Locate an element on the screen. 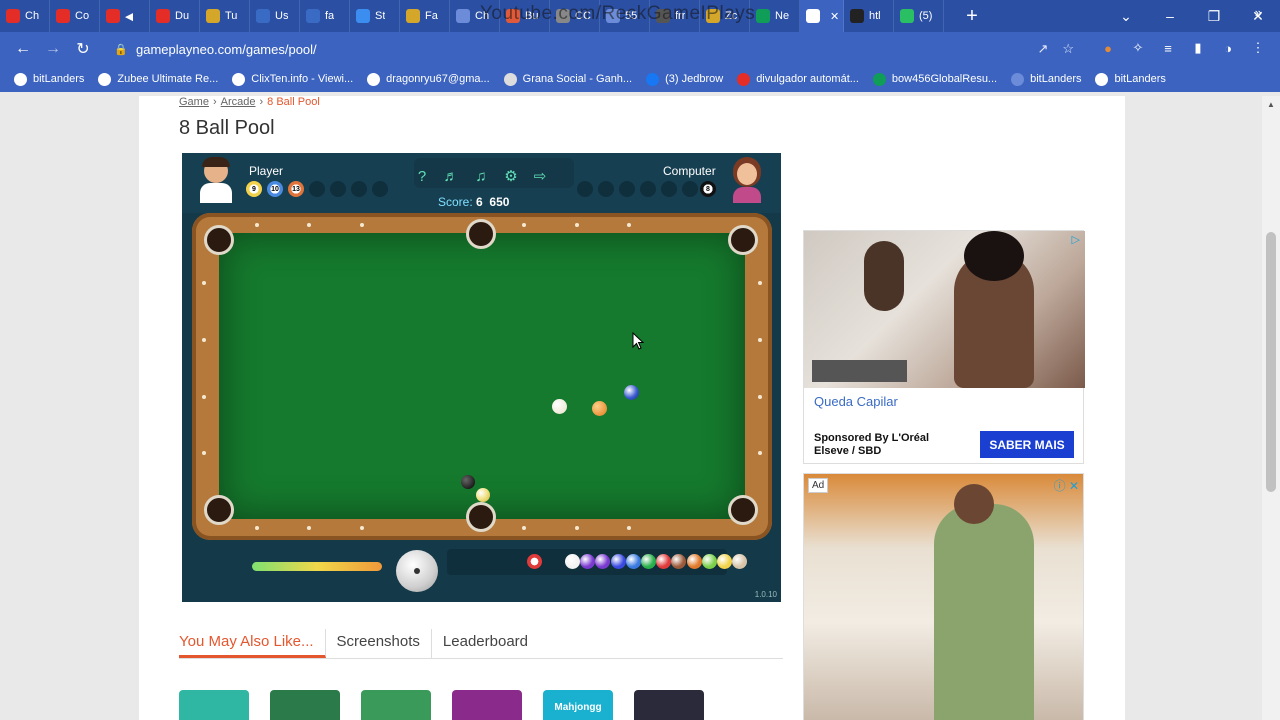 The width and height of the screenshot is (1280, 720). exit-icon: ⇨ is located at coordinates (540, 176).